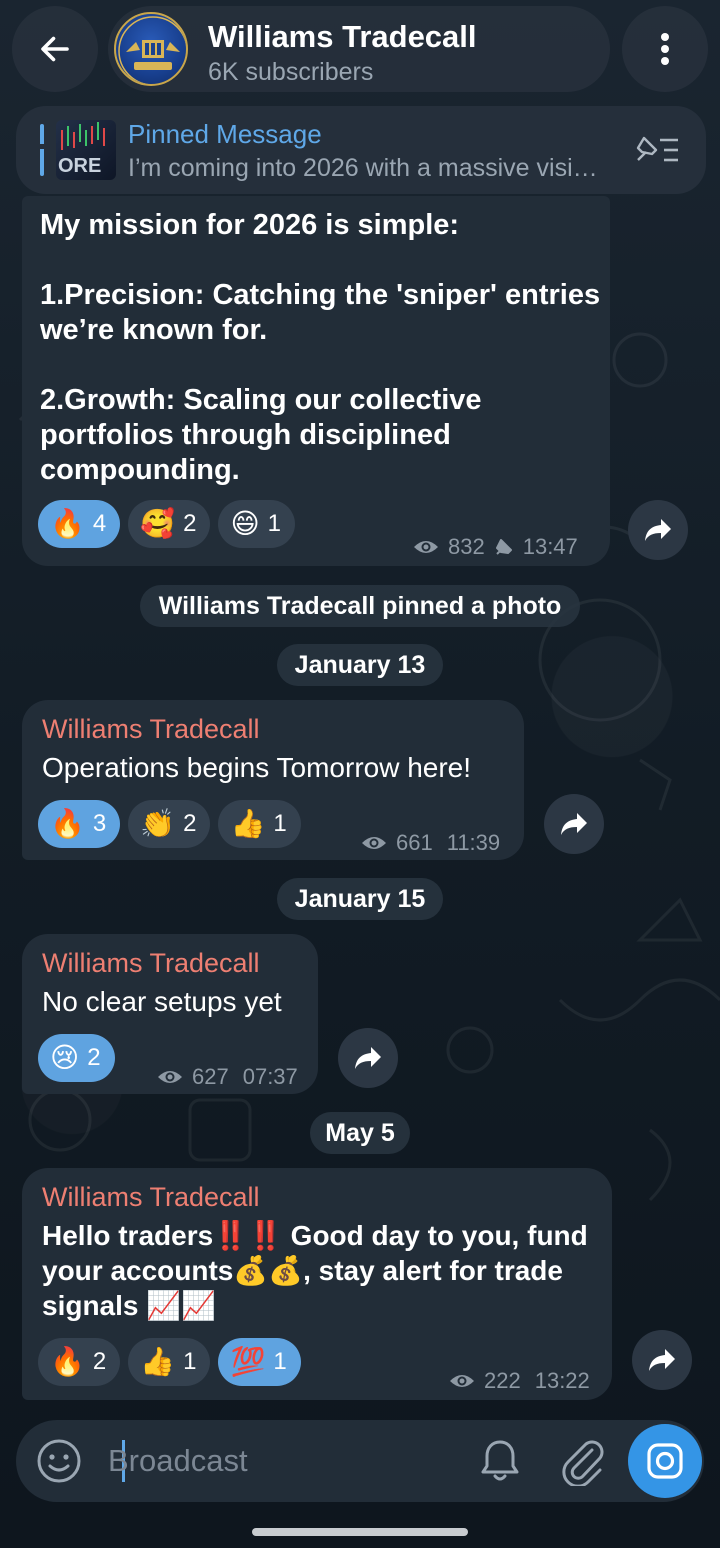  I want to click on message-meta: 832 13:47, so click(495, 547).